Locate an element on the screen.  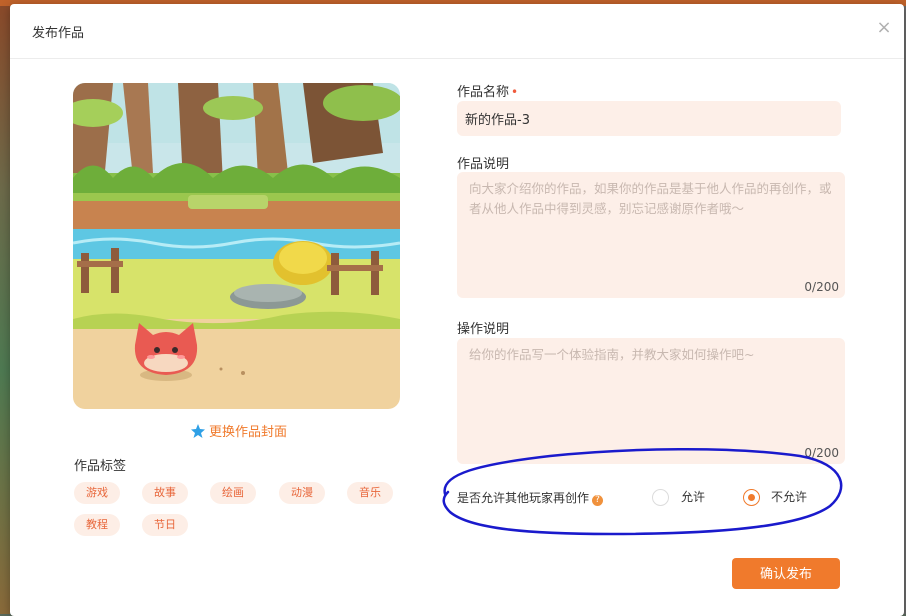
confirm-publish-button: 确认发布 is located at coordinates (786, 573).